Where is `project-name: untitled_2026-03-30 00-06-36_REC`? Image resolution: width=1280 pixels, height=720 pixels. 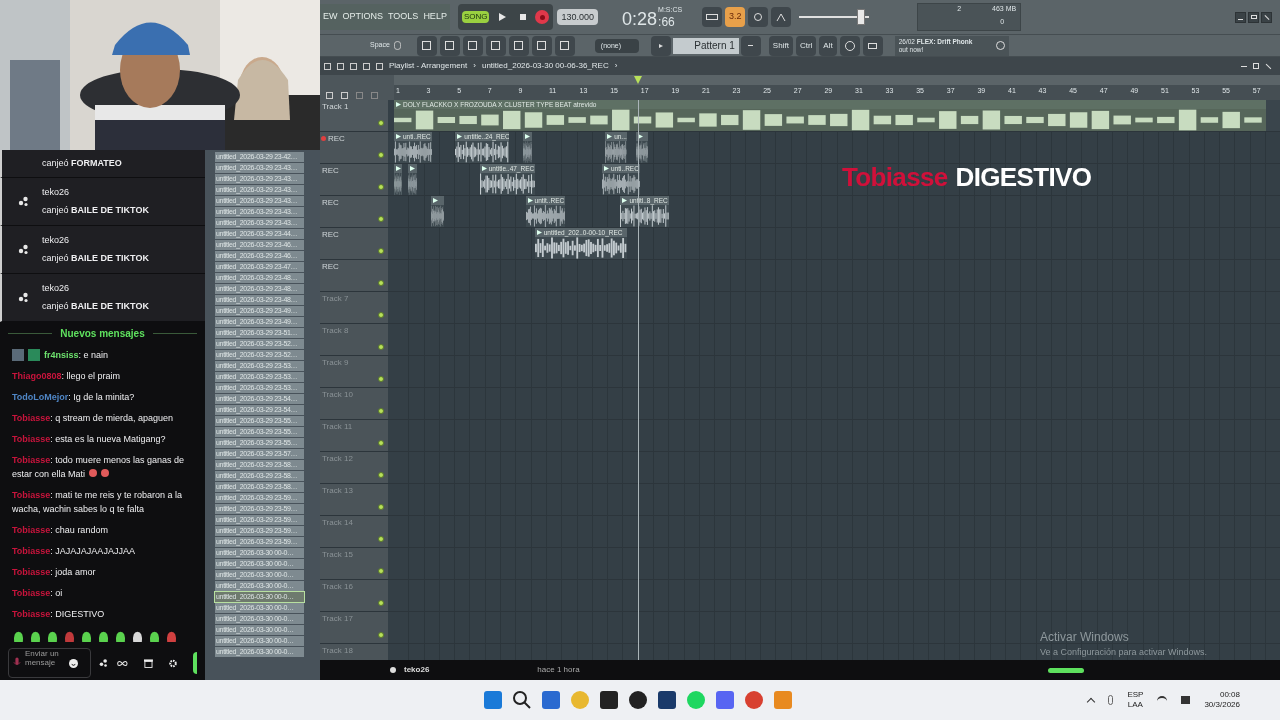 project-name: untitled_2026-03-30 00-06-36_REC is located at coordinates (545, 66).